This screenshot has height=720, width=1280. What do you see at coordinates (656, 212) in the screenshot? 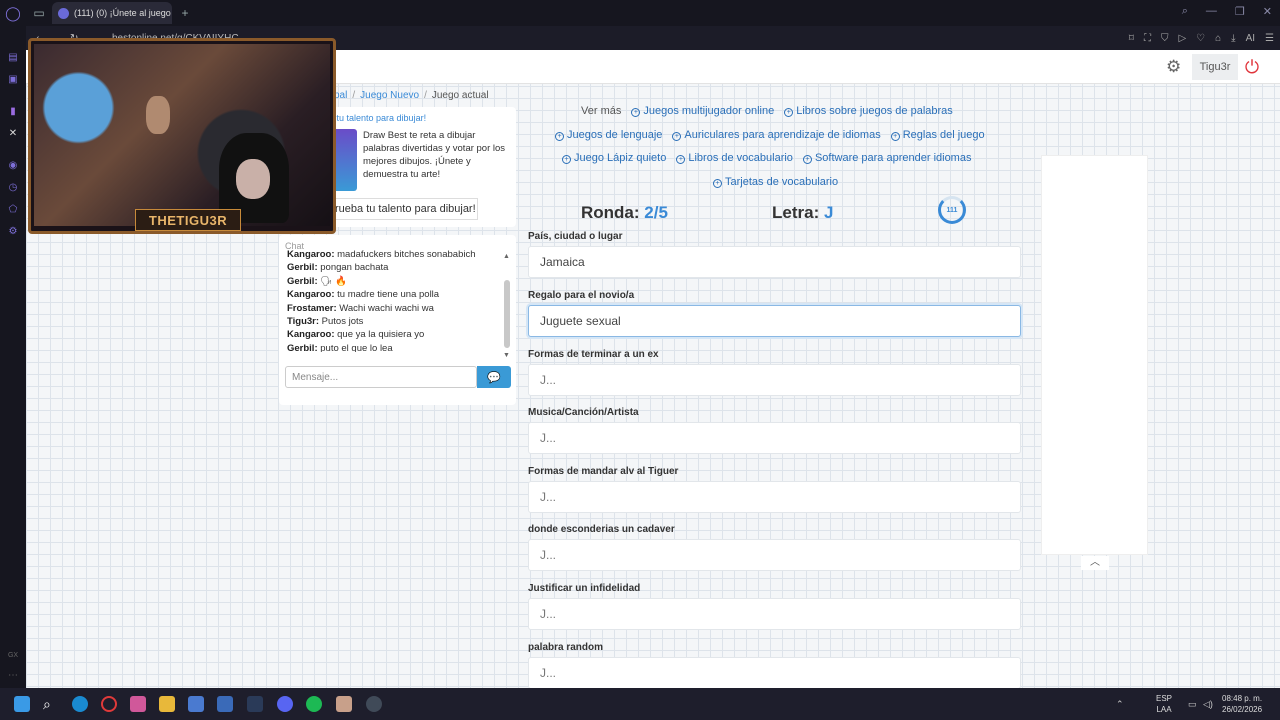
I see `round-value: 2/5` at bounding box center [656, 212].